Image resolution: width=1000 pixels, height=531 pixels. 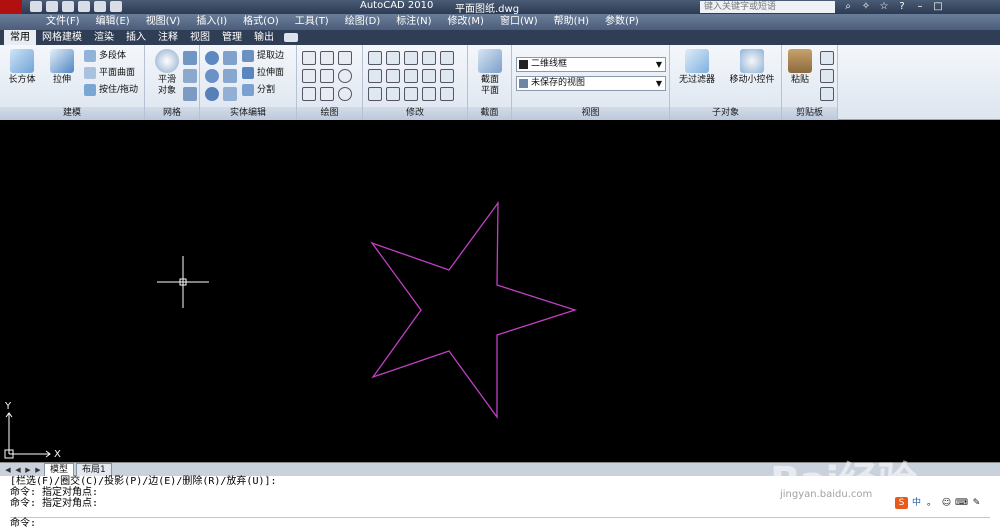 I want to click on extract-edges-button: 提取边, so click(x=263, y=56).